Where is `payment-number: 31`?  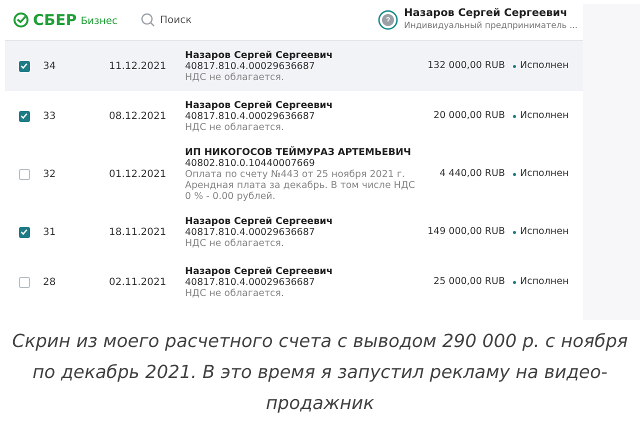
payment-number: 31 is located at coordinates (50, 233).